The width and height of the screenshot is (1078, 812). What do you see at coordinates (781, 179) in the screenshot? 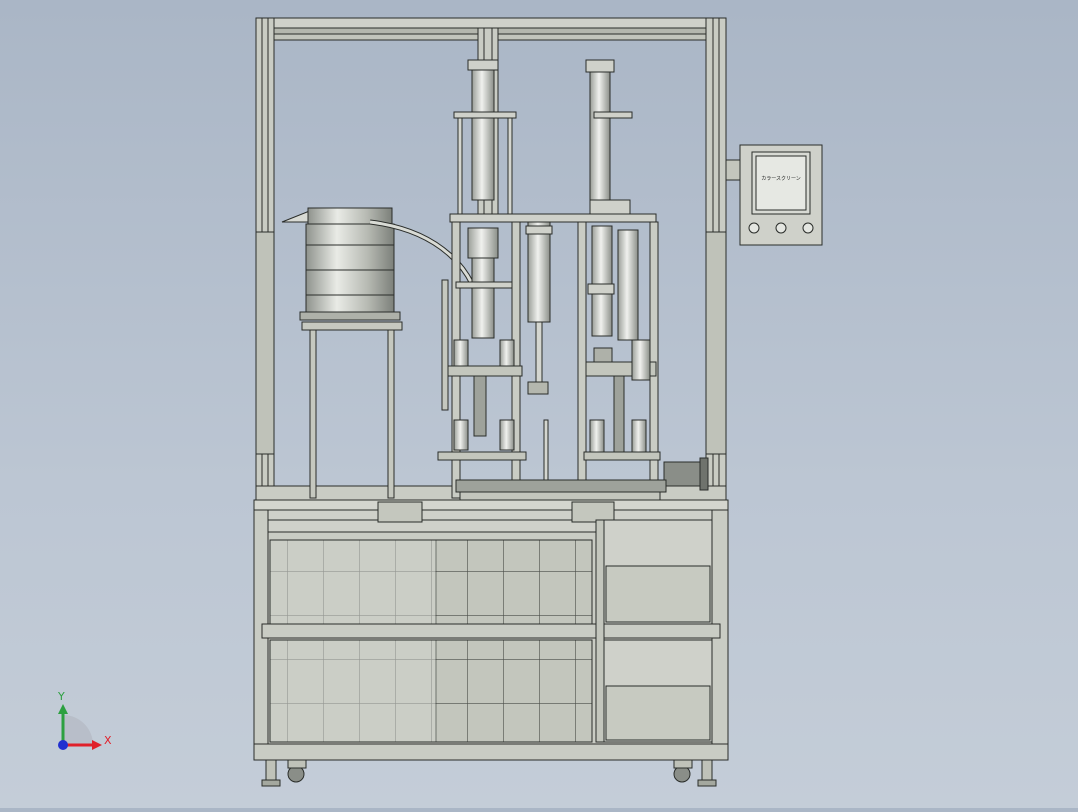
I see `hmi-screen-label: カラースクリーン` at bounding box center [781, 179].